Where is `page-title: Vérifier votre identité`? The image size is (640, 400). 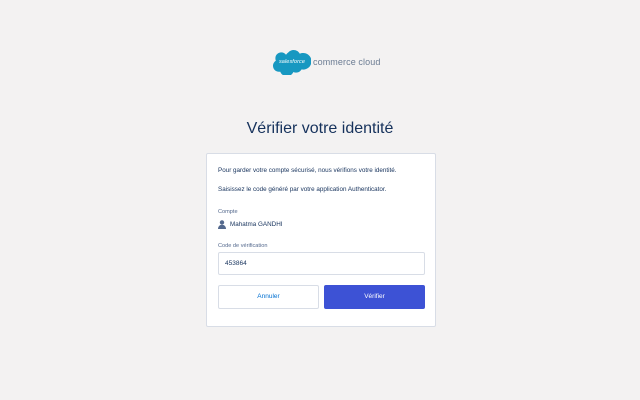 page-title: Vérifier votre identité is located at coordinates (320, 128).